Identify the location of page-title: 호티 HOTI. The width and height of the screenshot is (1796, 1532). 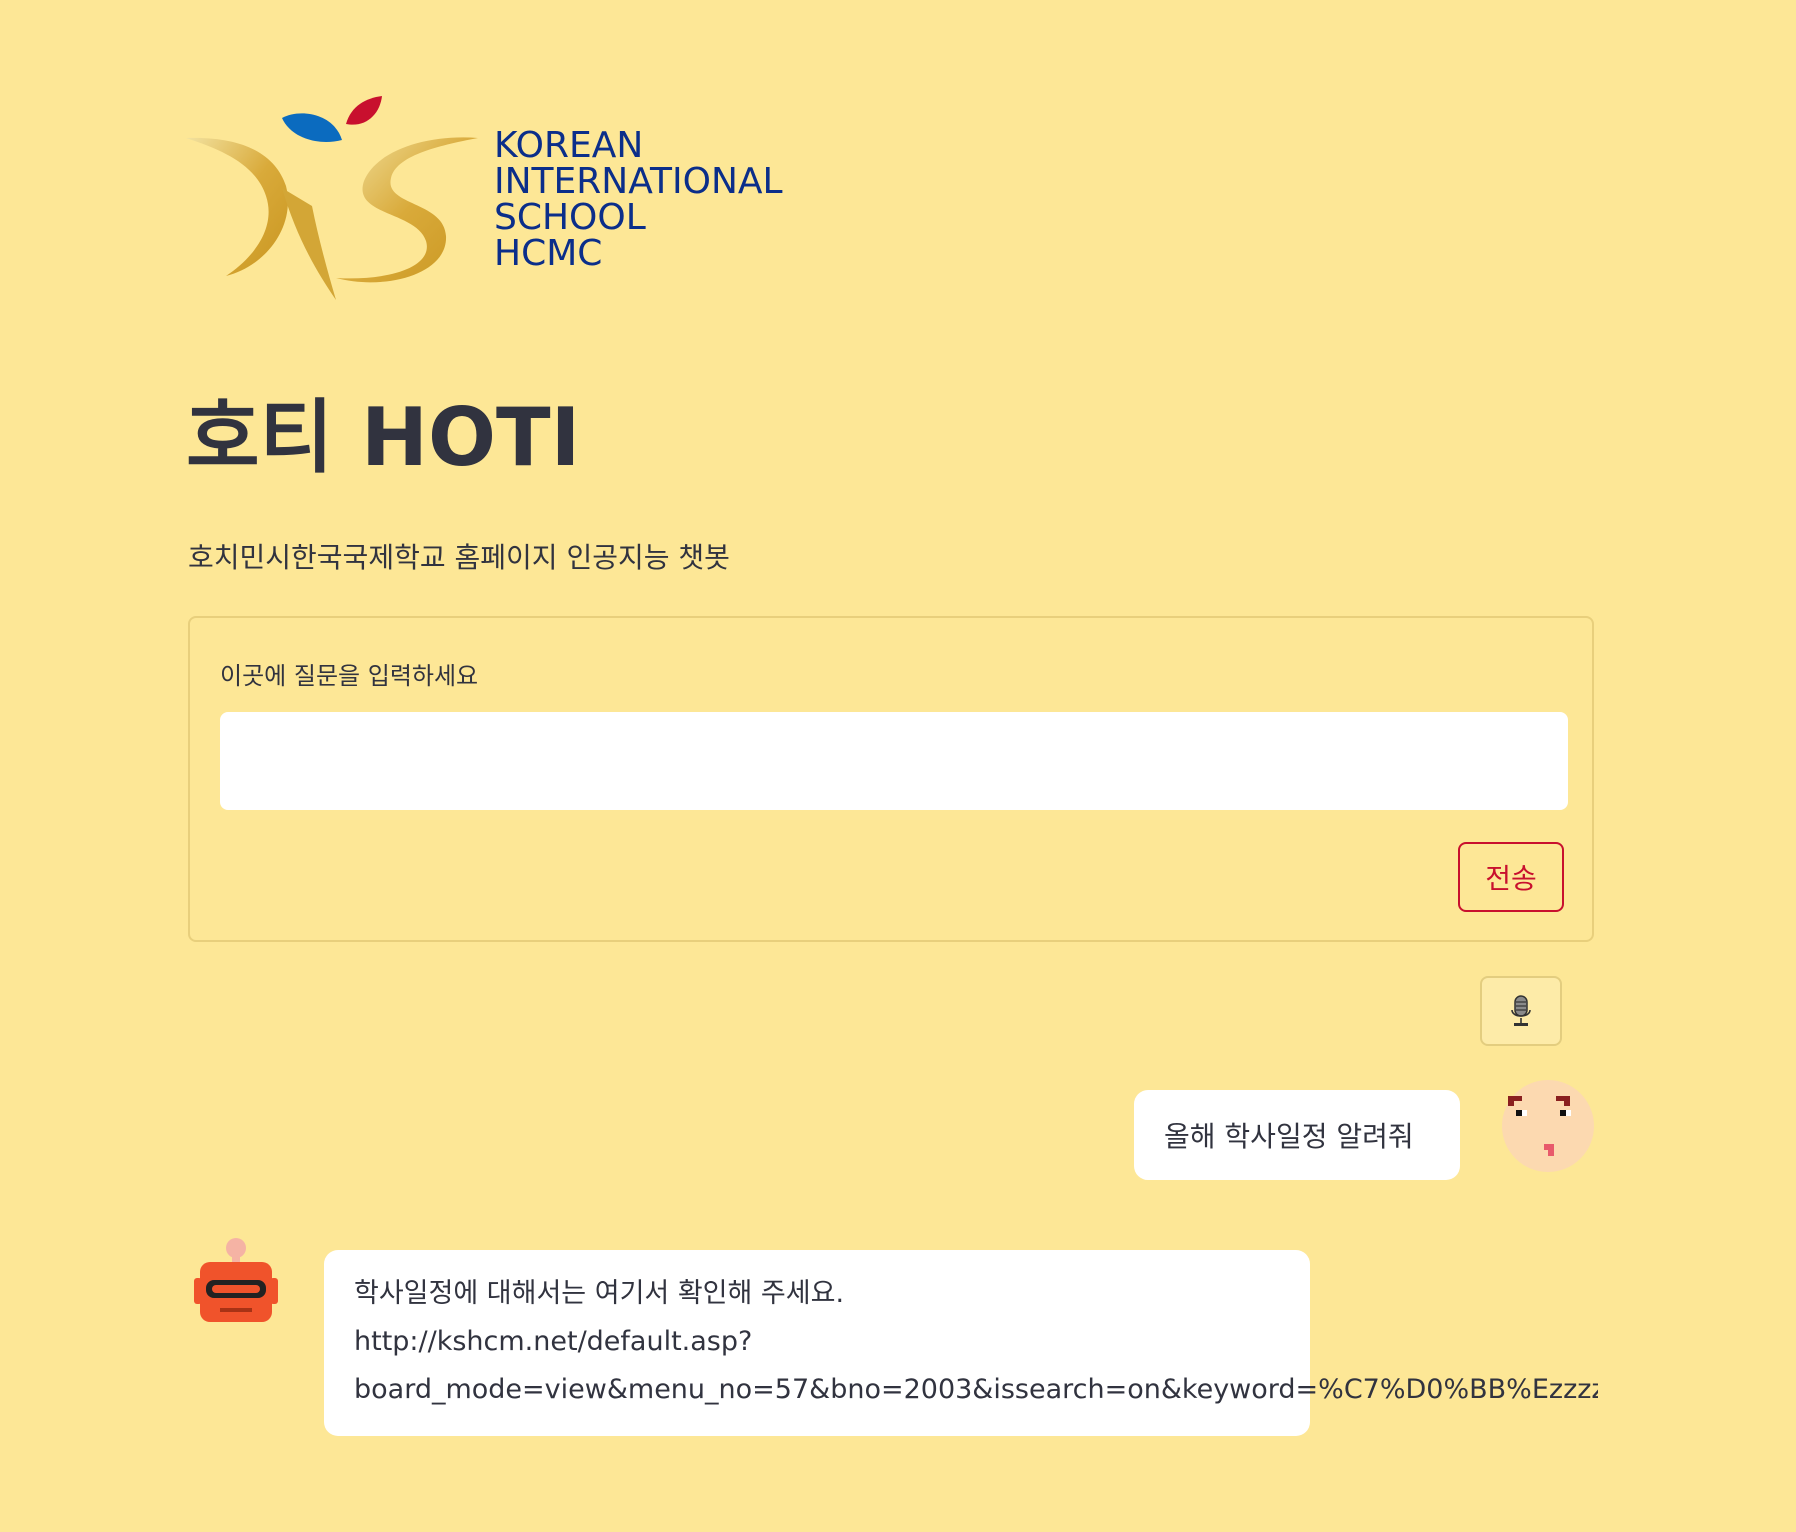
(383, 437).